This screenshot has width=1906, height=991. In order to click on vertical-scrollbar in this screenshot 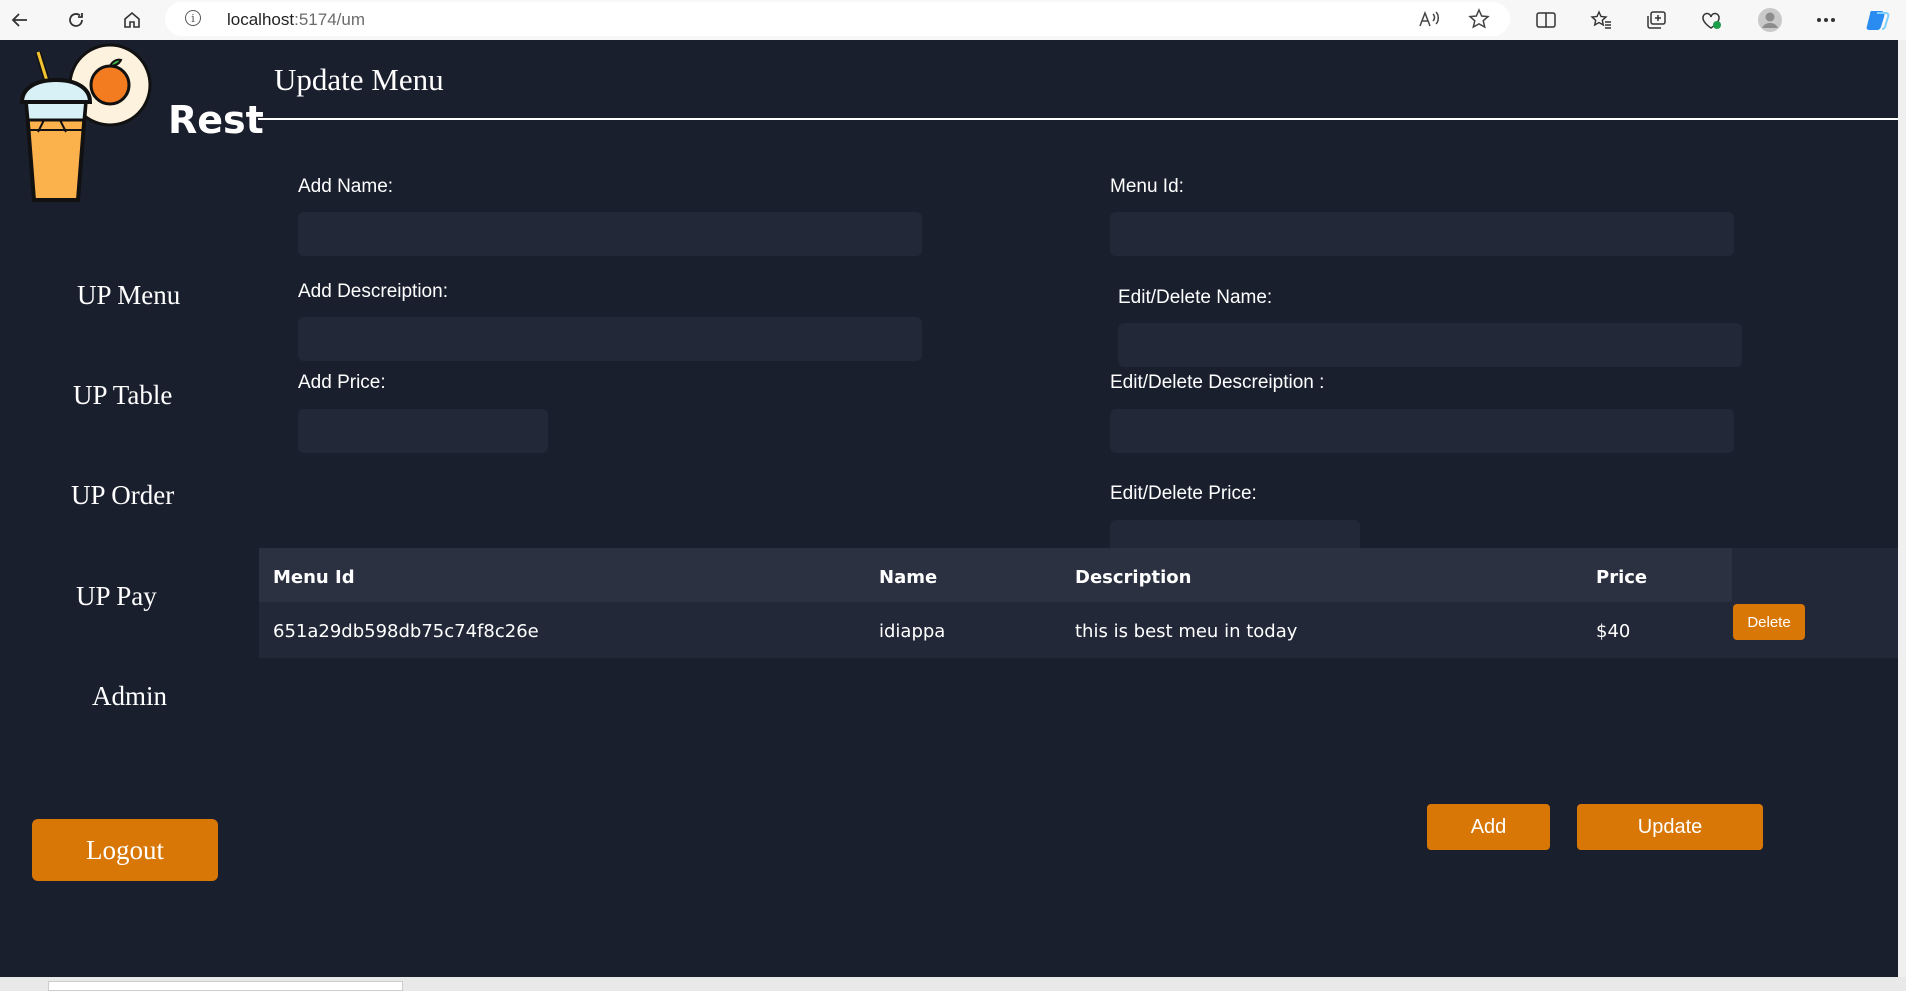, I will do `click(1902, 508)`.